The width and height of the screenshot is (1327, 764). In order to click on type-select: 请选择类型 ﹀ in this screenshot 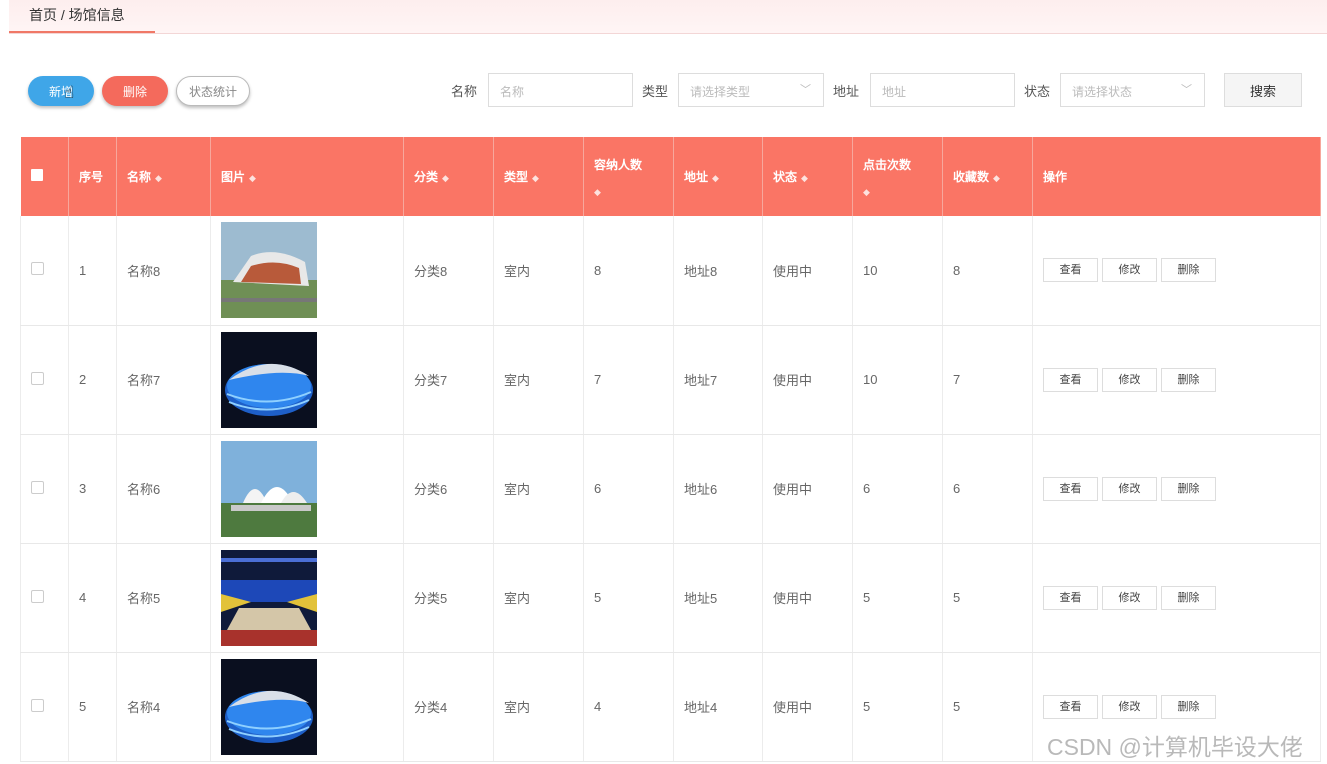, I will do `click(751, 90)`.